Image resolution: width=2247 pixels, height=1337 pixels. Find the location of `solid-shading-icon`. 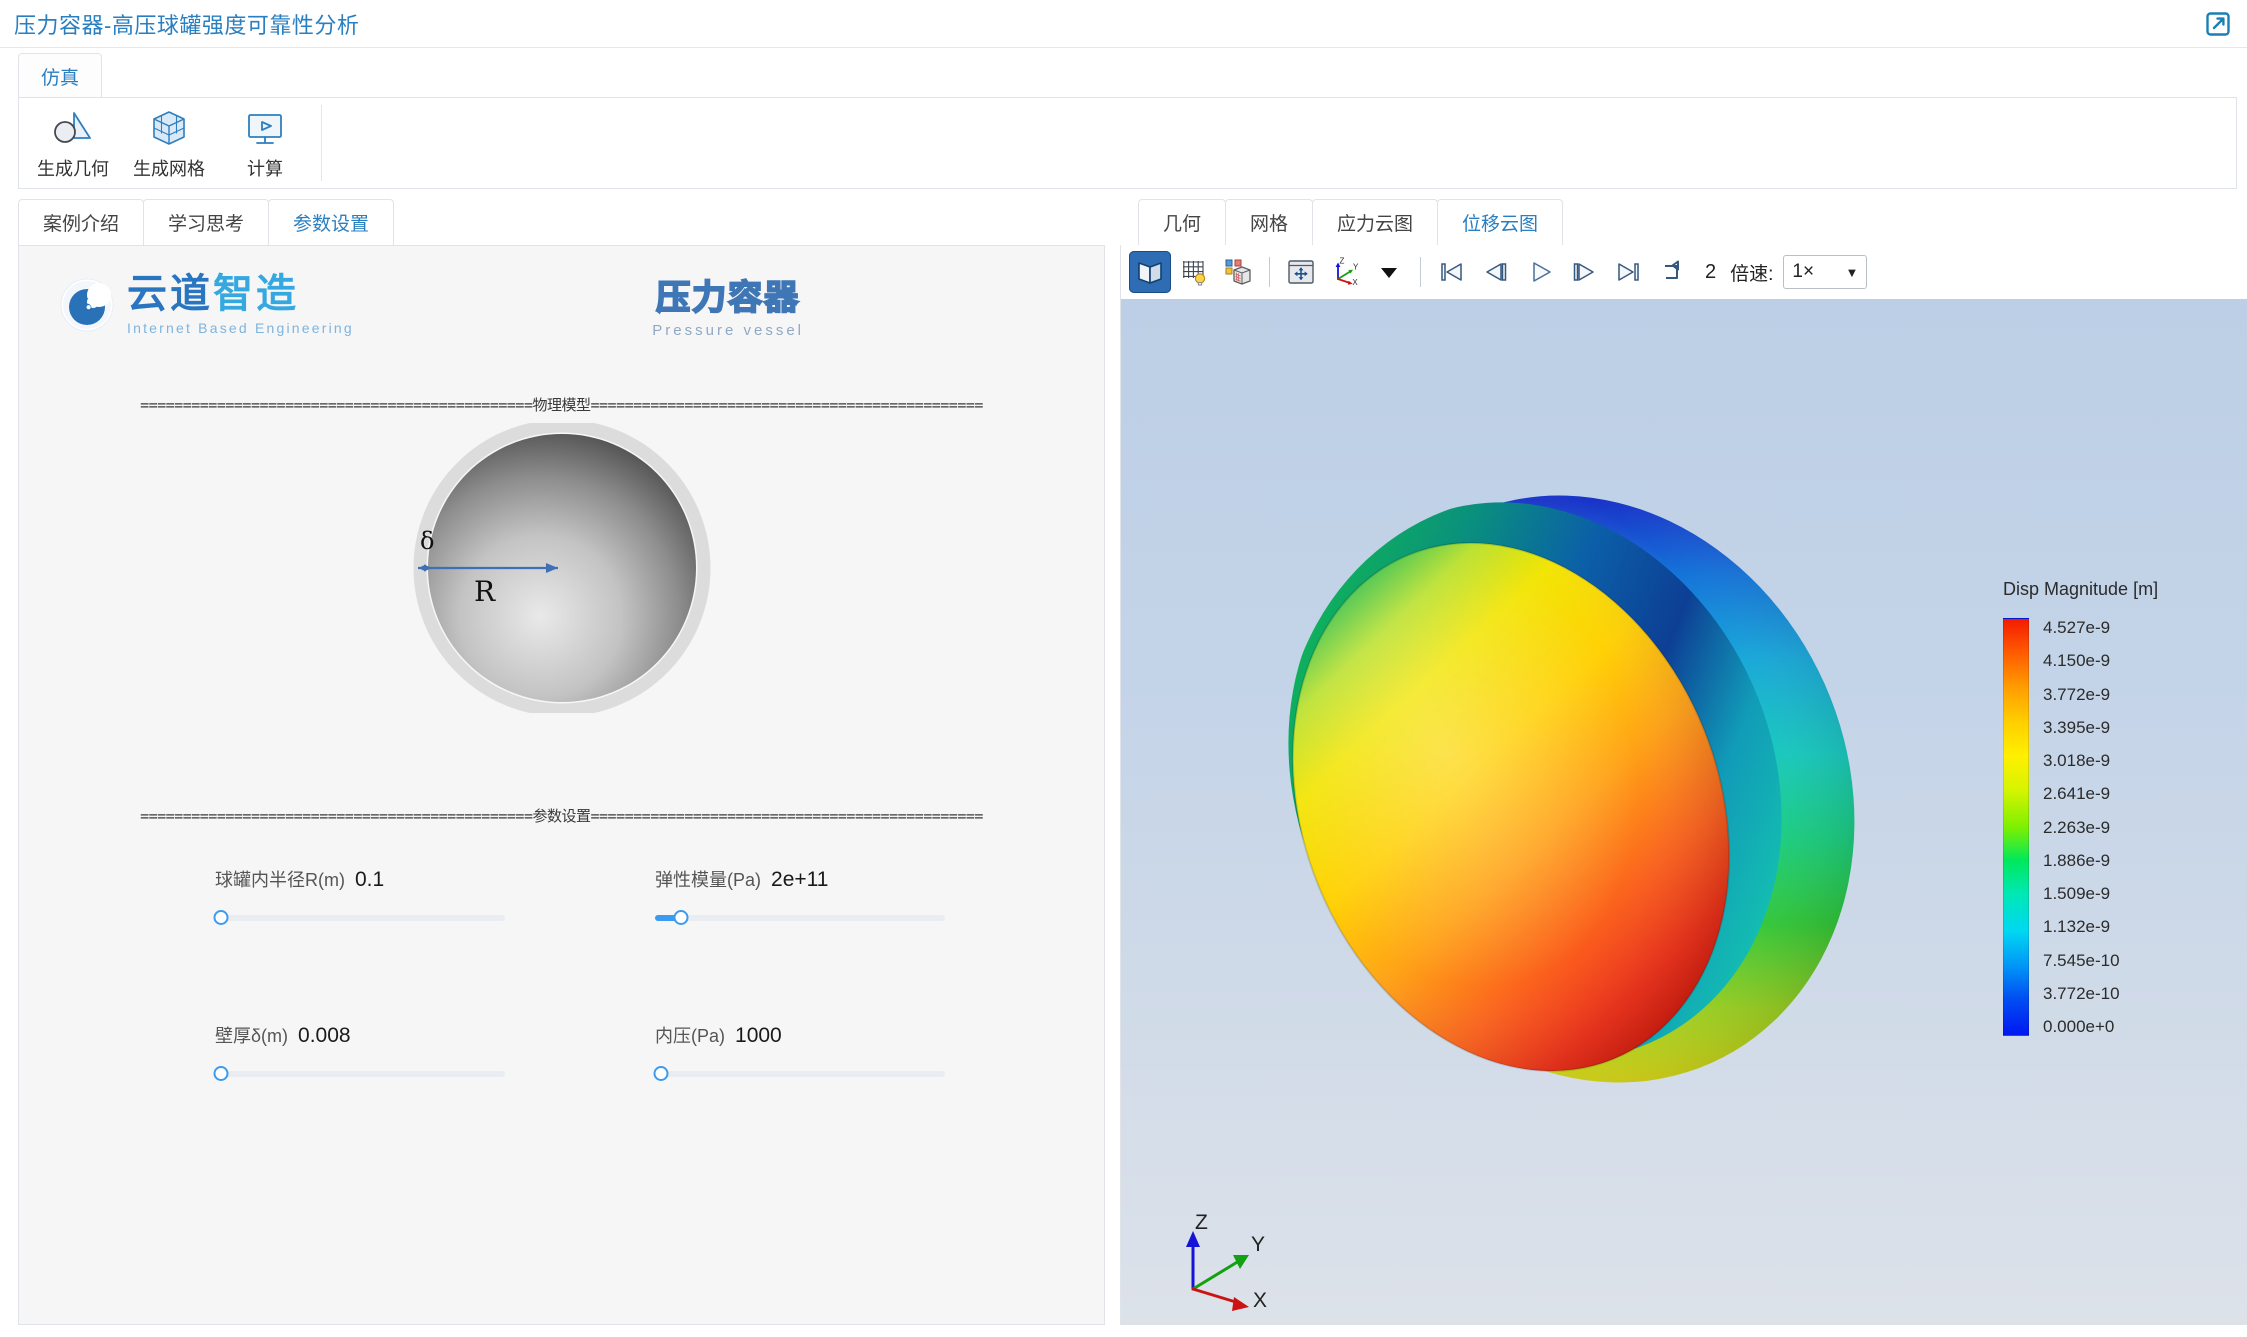

solid-shading-icon is located at coordinates (1150, 272).